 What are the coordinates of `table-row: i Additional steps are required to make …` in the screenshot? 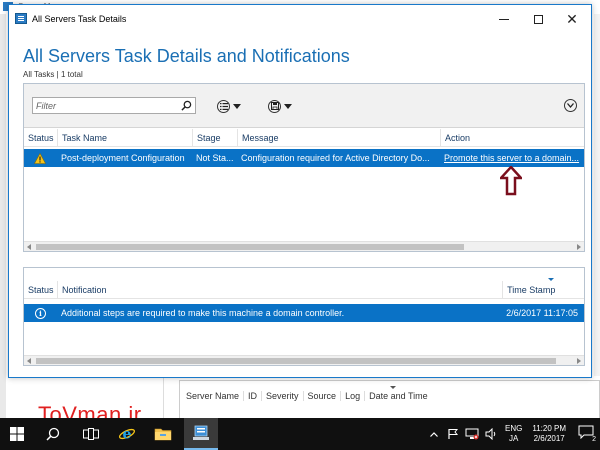 It's located at (304, 313).